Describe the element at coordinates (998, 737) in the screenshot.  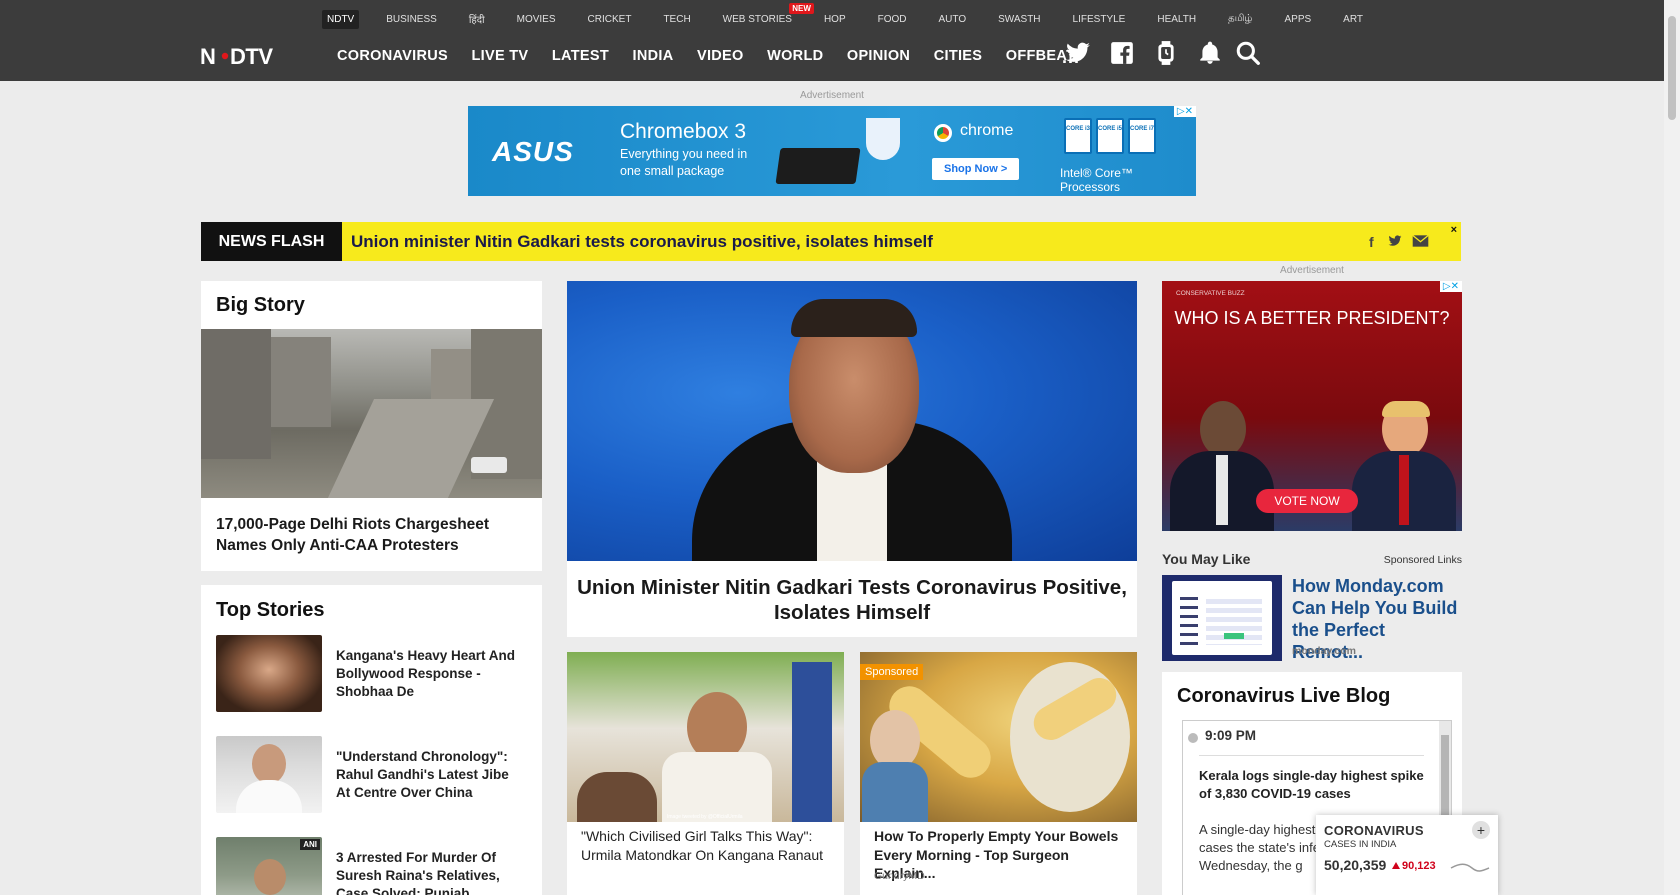
I see `card-image: Sponsored` at that location.